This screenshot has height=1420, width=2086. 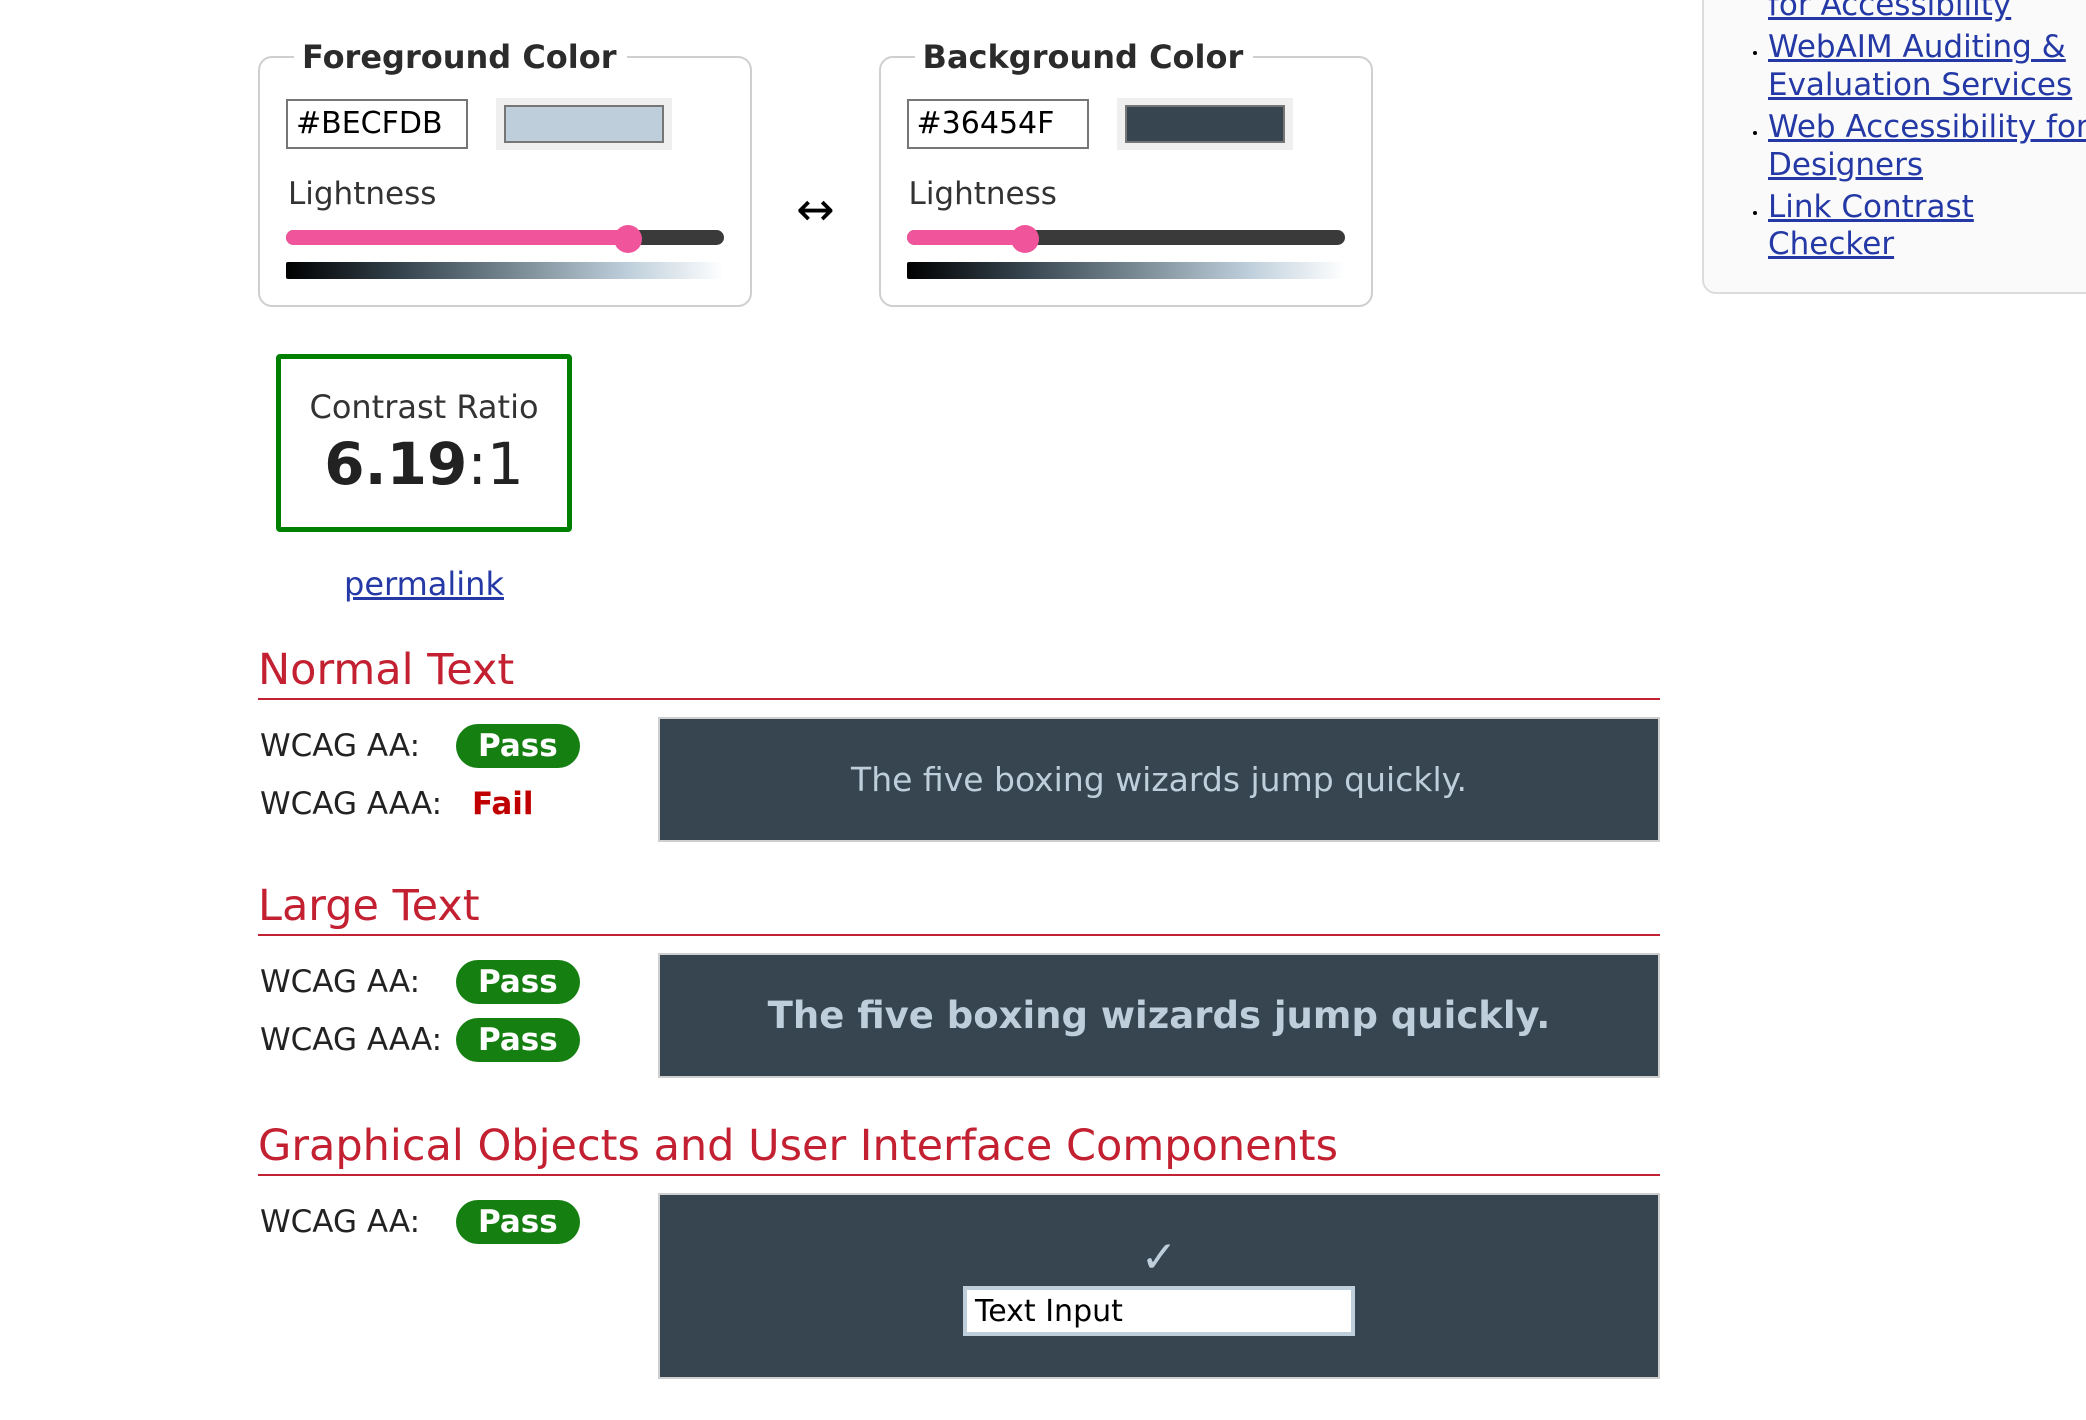 I want to click on foreground-lightness-slider, so click(x=505, y=239).